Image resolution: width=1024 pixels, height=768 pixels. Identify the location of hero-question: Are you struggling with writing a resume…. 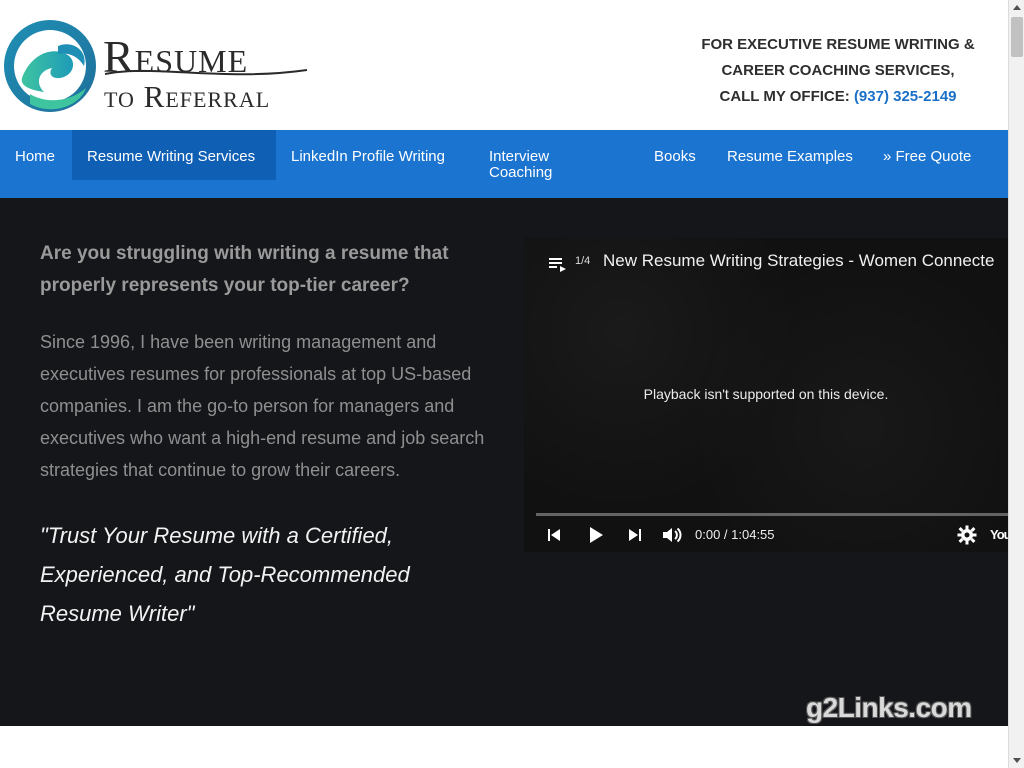
(244, 269).